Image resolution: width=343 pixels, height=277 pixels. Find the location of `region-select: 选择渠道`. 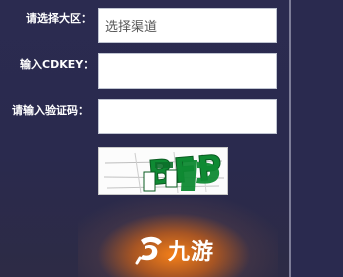

region-select: 选择渠道 is located at coordinates (187, 25).